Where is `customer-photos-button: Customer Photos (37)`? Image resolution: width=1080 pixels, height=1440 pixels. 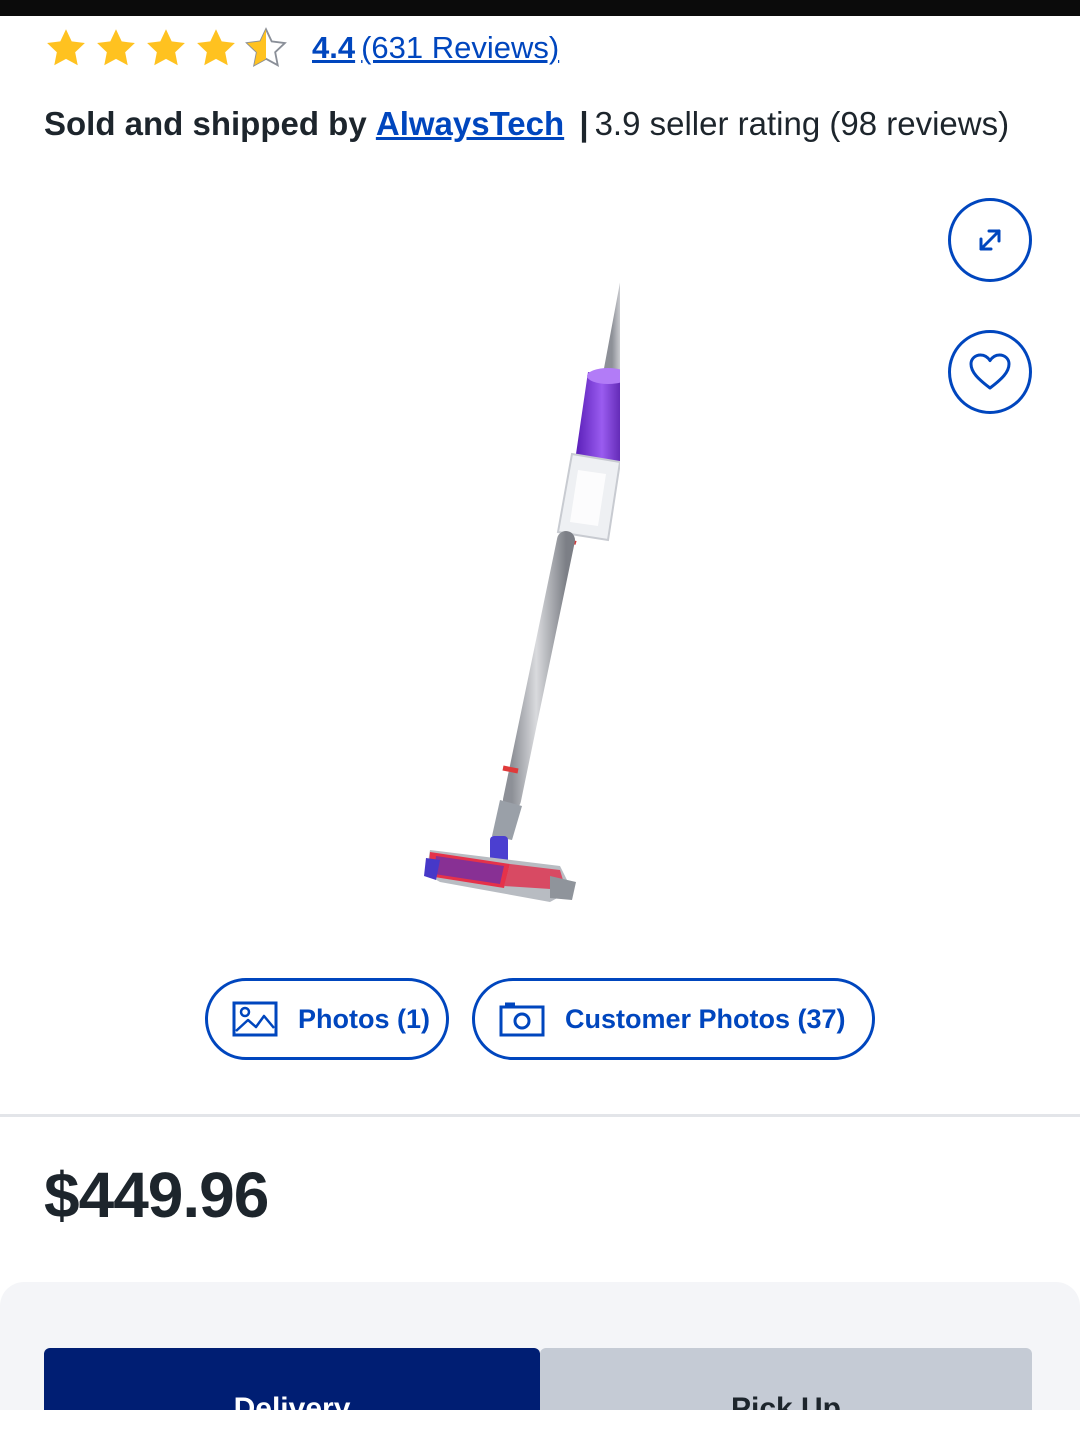
customer-photos-button: Customer Photos (37) is located at coordinates (673, 1019).